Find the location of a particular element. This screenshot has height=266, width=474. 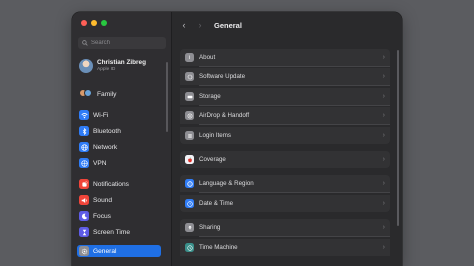

sidebar-item-vpn: VPN is located at coordinates (119, 163).